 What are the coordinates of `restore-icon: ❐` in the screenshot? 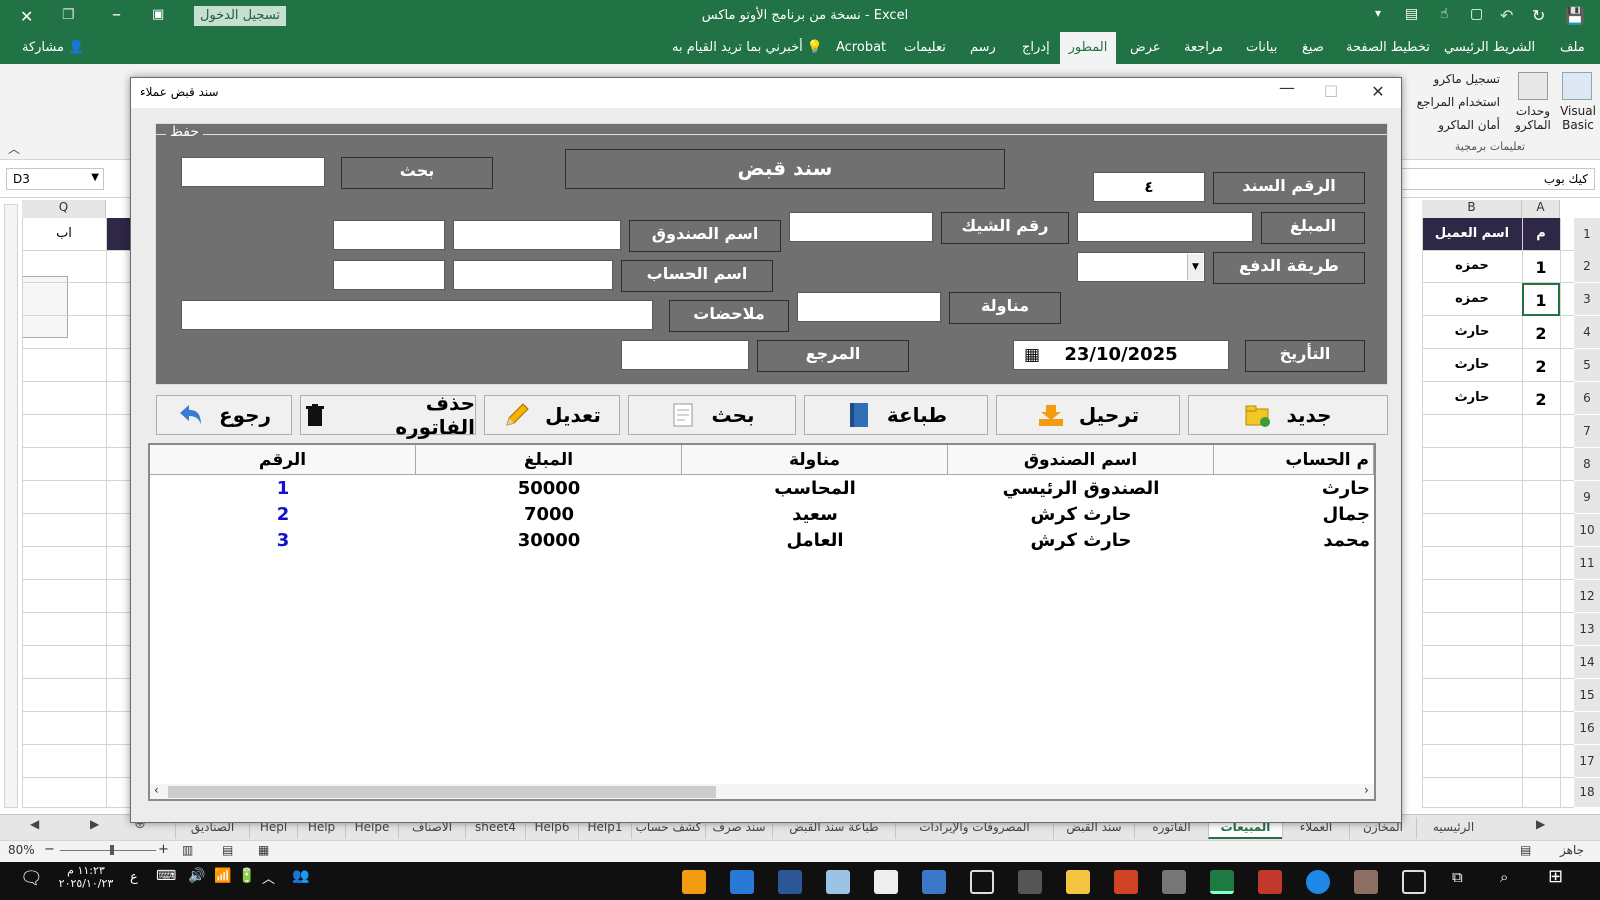 It's located at (68, 15).